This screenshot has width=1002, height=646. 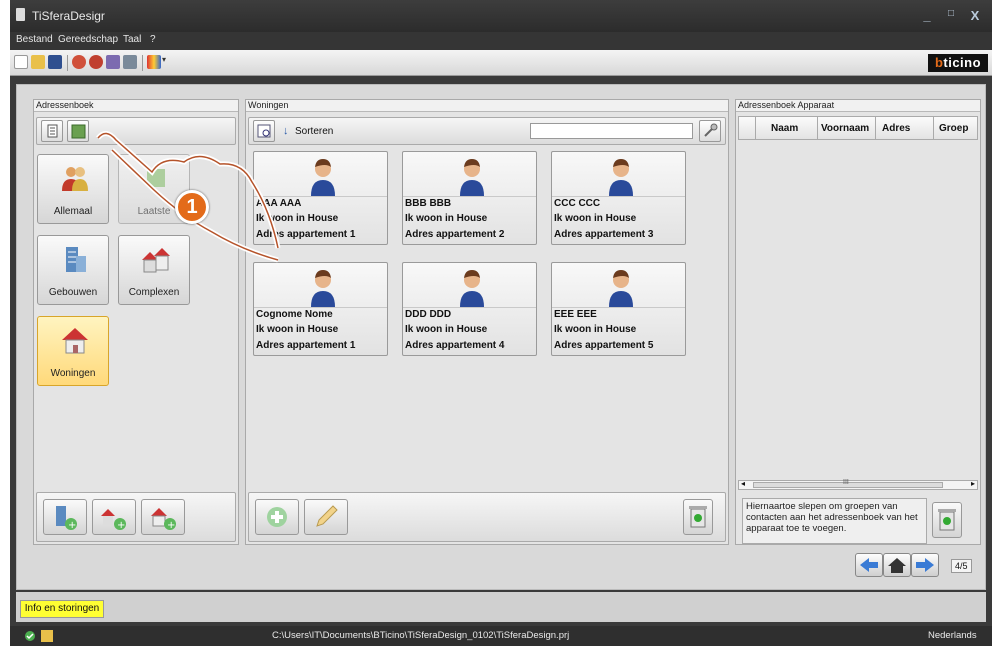 What do you see at coordinates (154, 62) in the screenshot?
I see `language-icon` at bounding box center [154, 62].